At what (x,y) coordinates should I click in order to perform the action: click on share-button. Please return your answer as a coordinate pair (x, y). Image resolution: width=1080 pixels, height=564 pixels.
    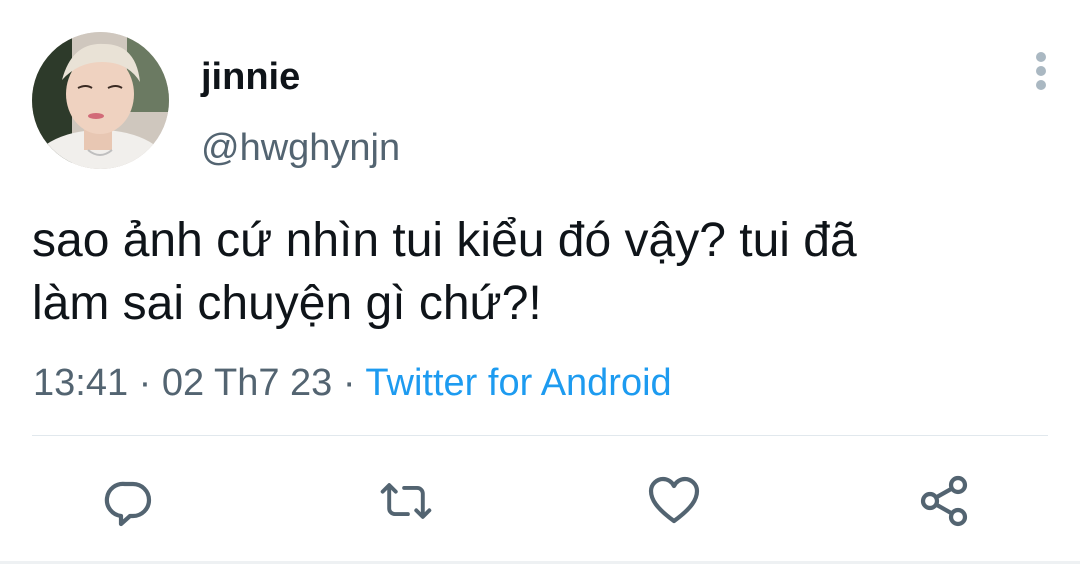
    Looking at the image, I should click on (944, 501).